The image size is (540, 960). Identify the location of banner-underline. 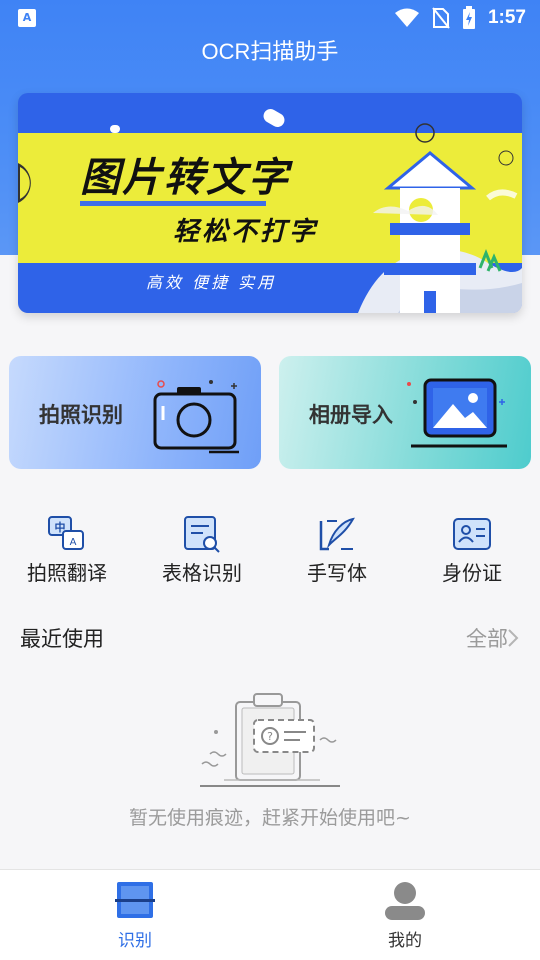
(173, 203).